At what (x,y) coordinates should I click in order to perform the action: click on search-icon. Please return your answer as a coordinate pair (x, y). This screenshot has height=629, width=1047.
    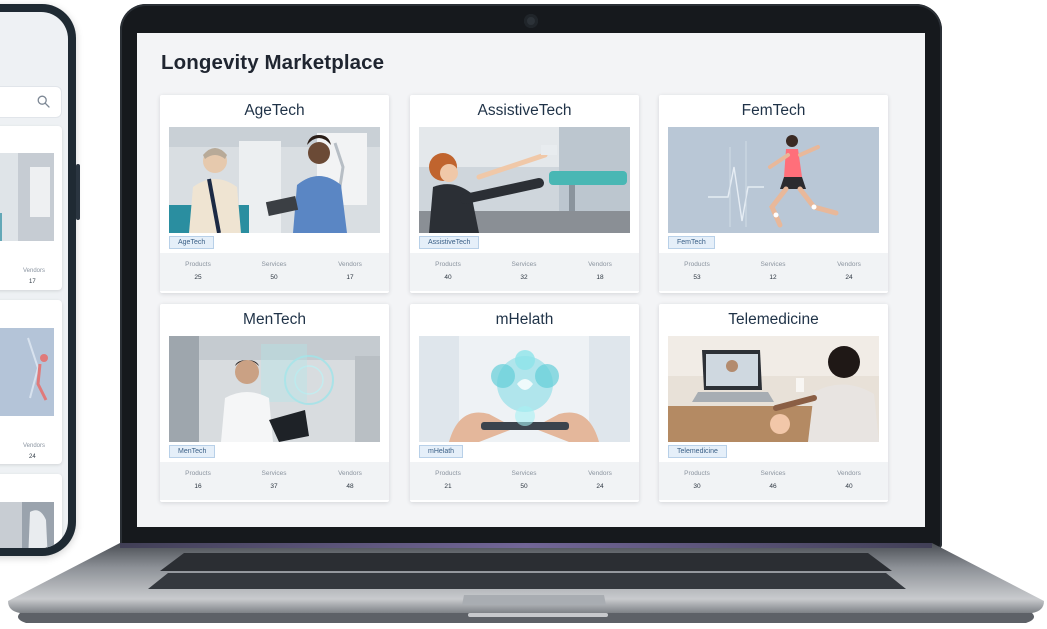
    Looking at the image, I should click on (43, 101).